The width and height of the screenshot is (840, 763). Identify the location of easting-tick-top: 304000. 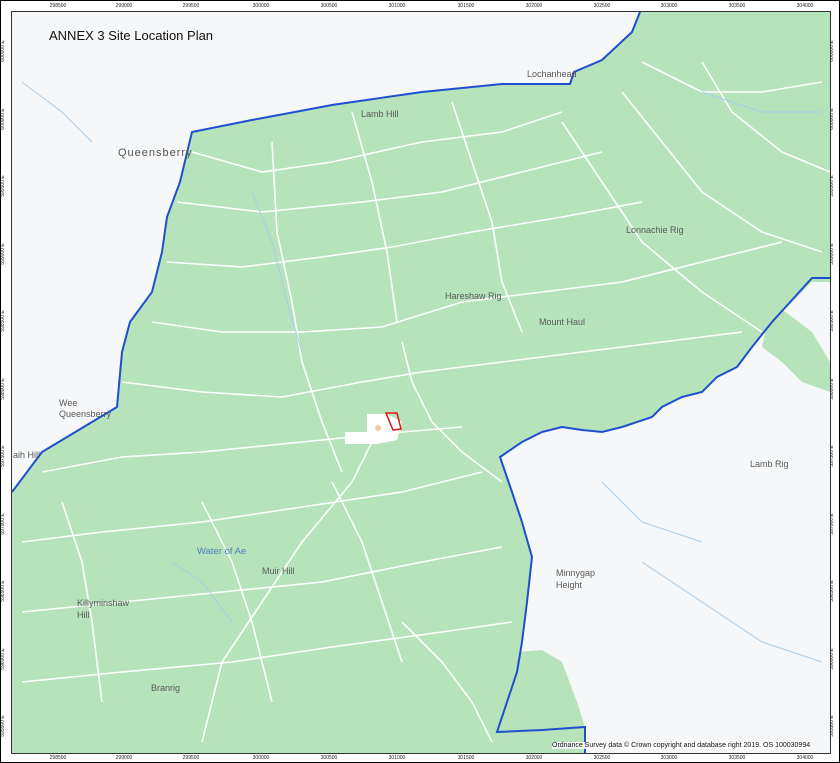
(805, 6).